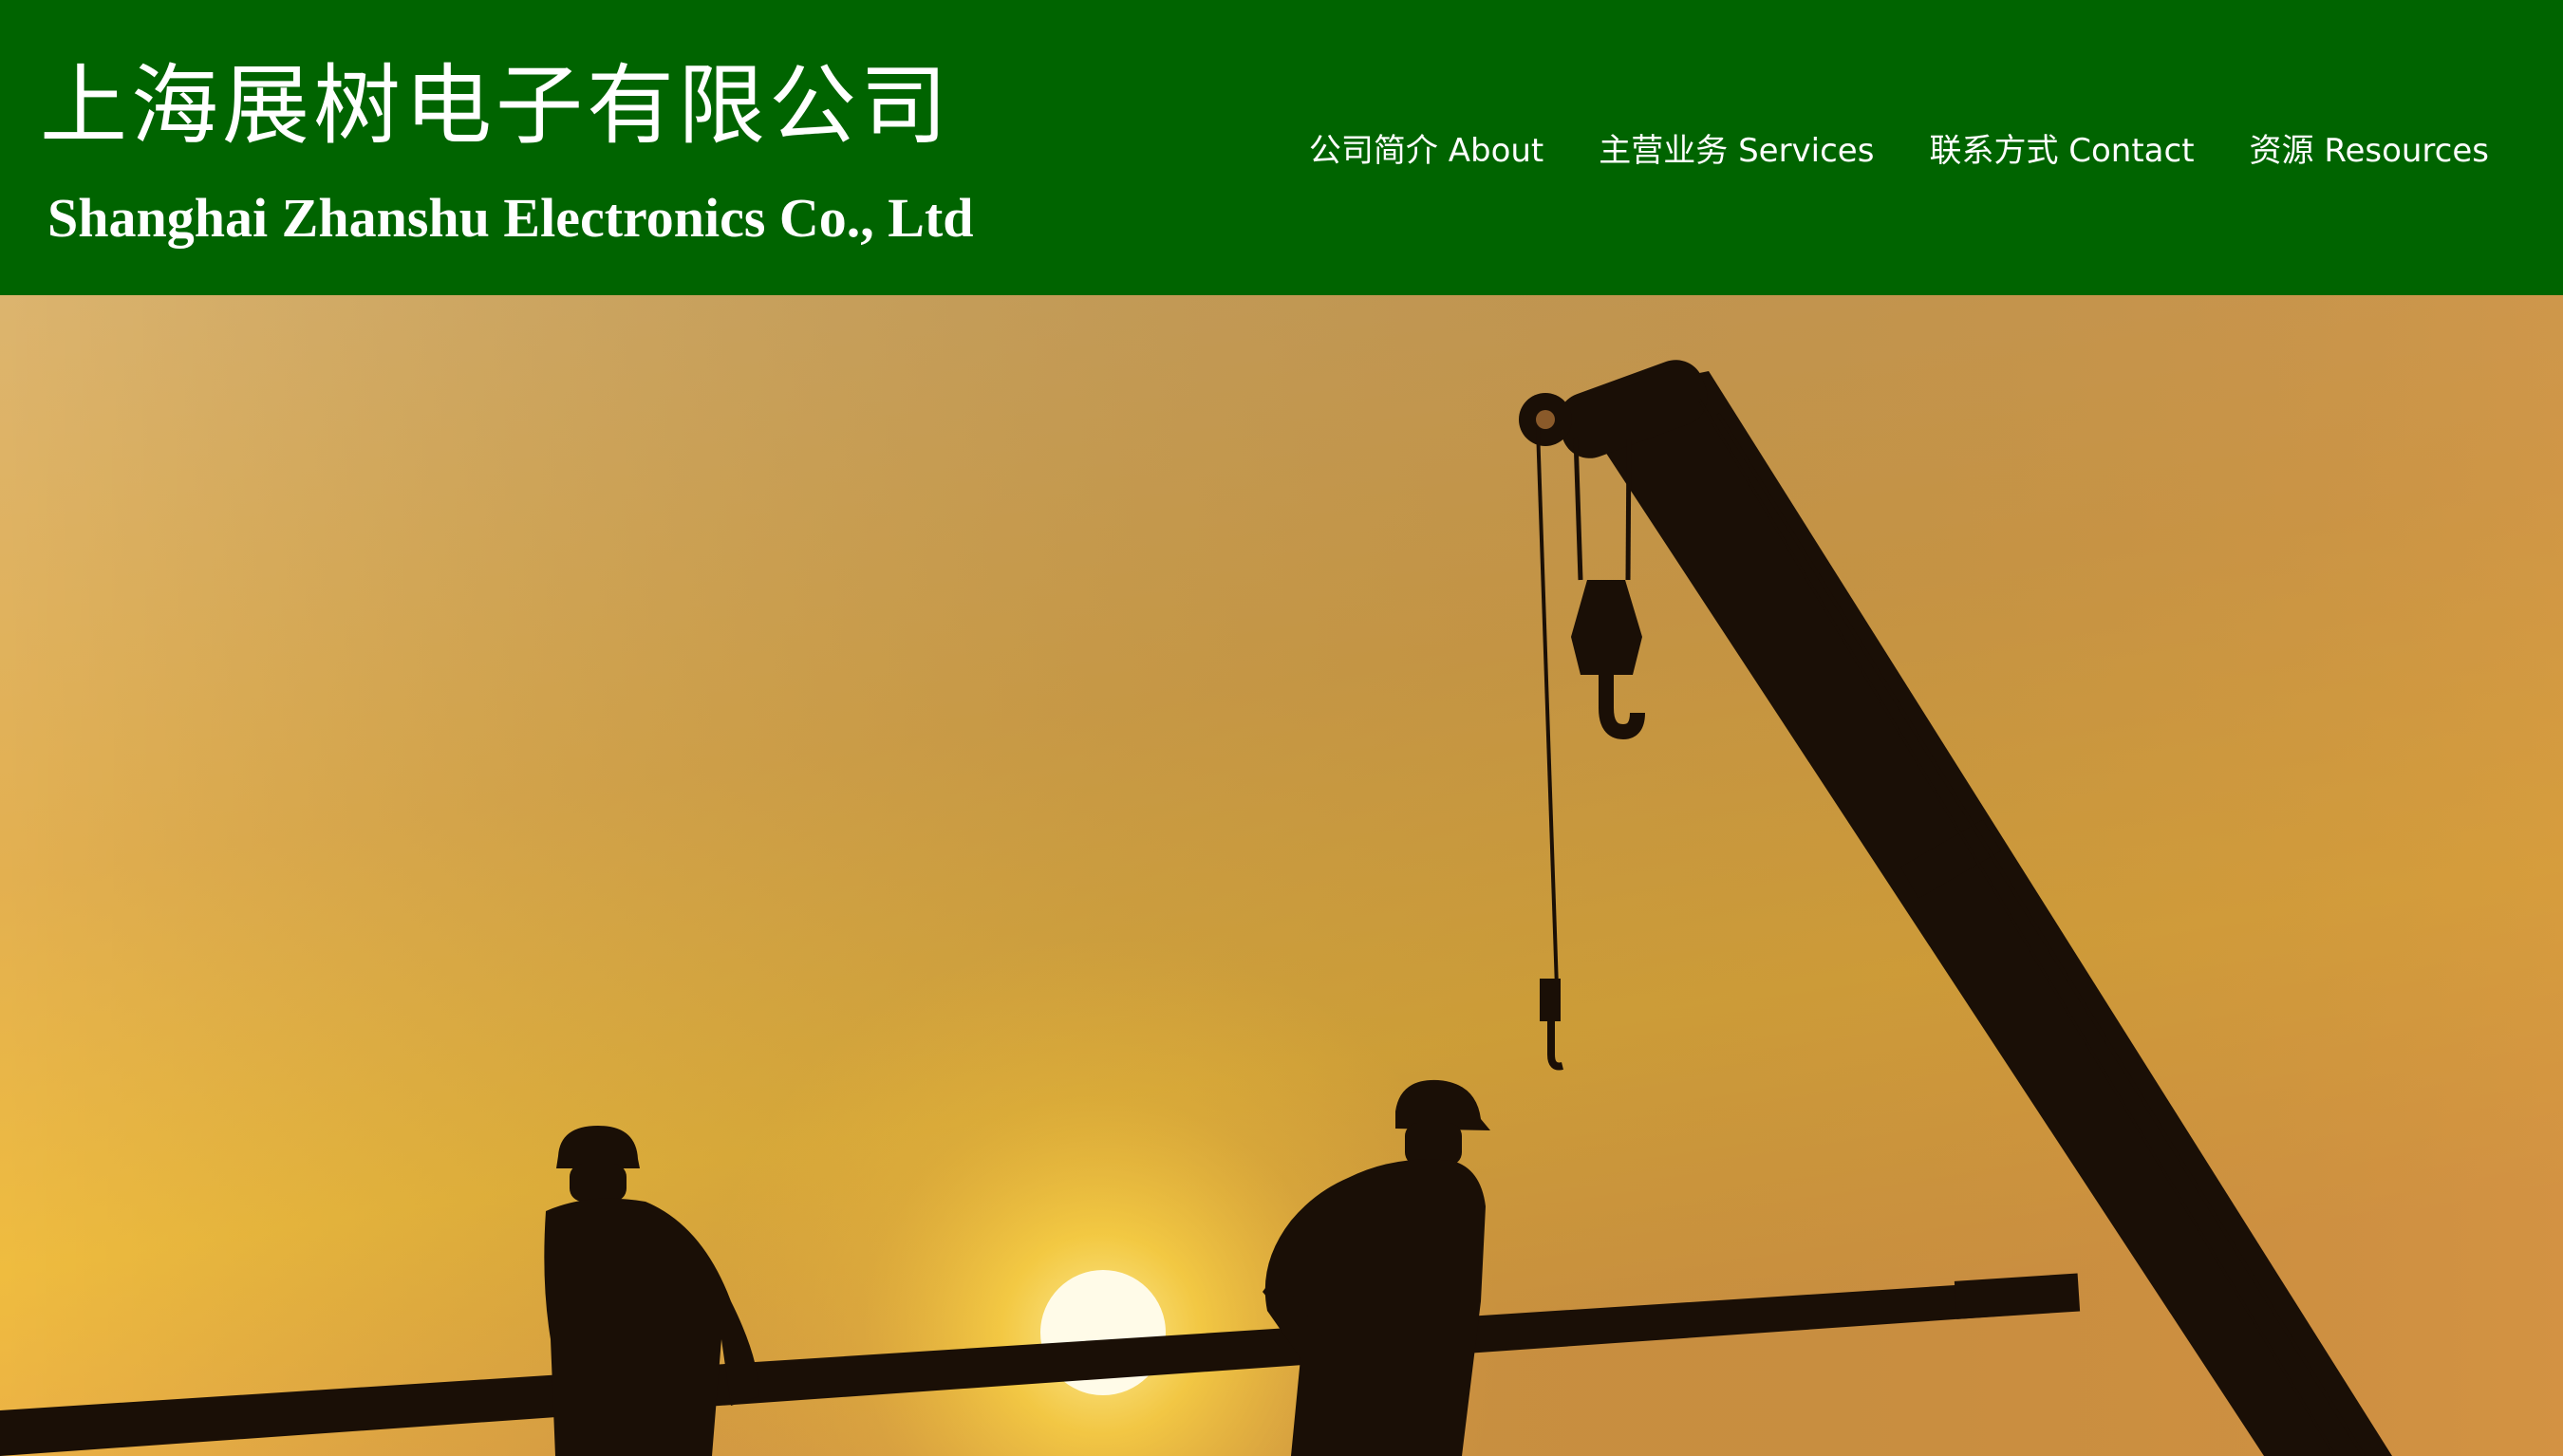 The height and width of the screenshot is (1456, 2563). I want to click on nav-item-about: 公司简介 About, so click(1426, 147).